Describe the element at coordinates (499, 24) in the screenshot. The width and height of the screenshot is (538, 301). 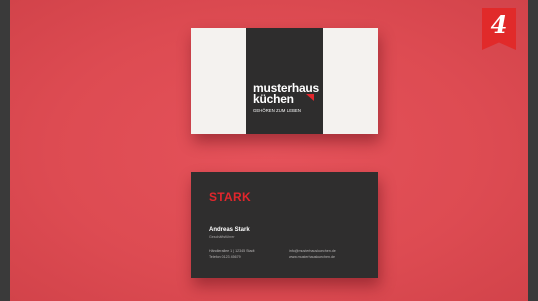
I see `badge-number: 4` at that location.